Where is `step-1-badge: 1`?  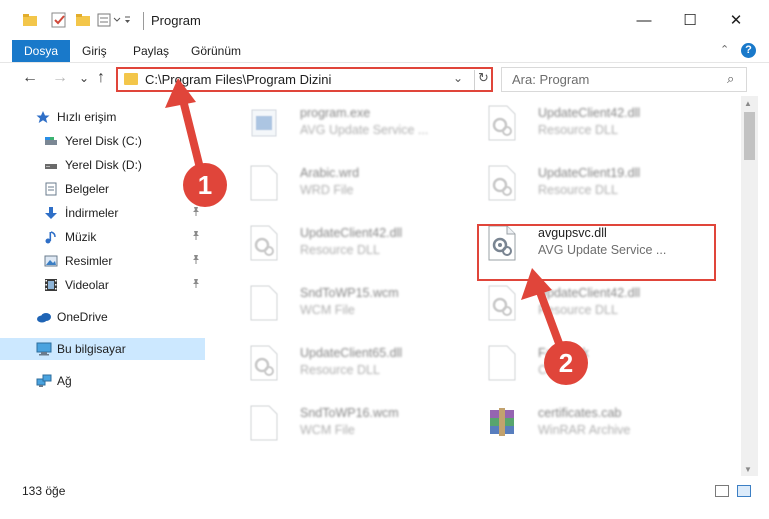
step-1-badge: 1 is located at coordinates (205, 185).